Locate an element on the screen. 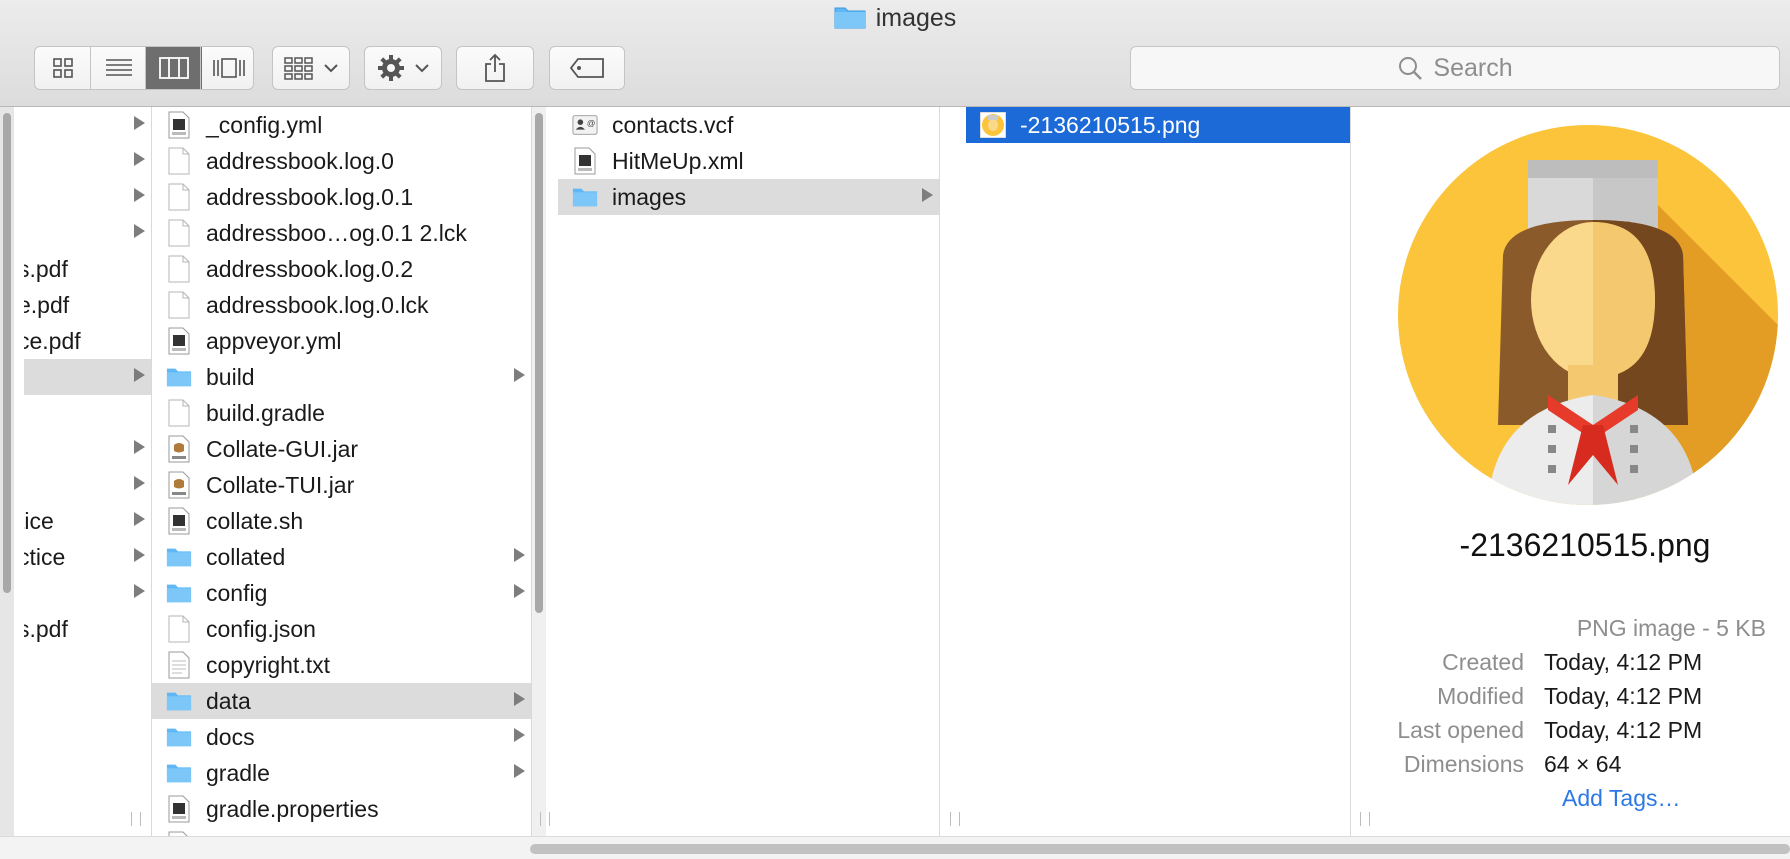 The image size is (1790, 859). list-item: -2136210515.png is located at coordinates (1158, 125).